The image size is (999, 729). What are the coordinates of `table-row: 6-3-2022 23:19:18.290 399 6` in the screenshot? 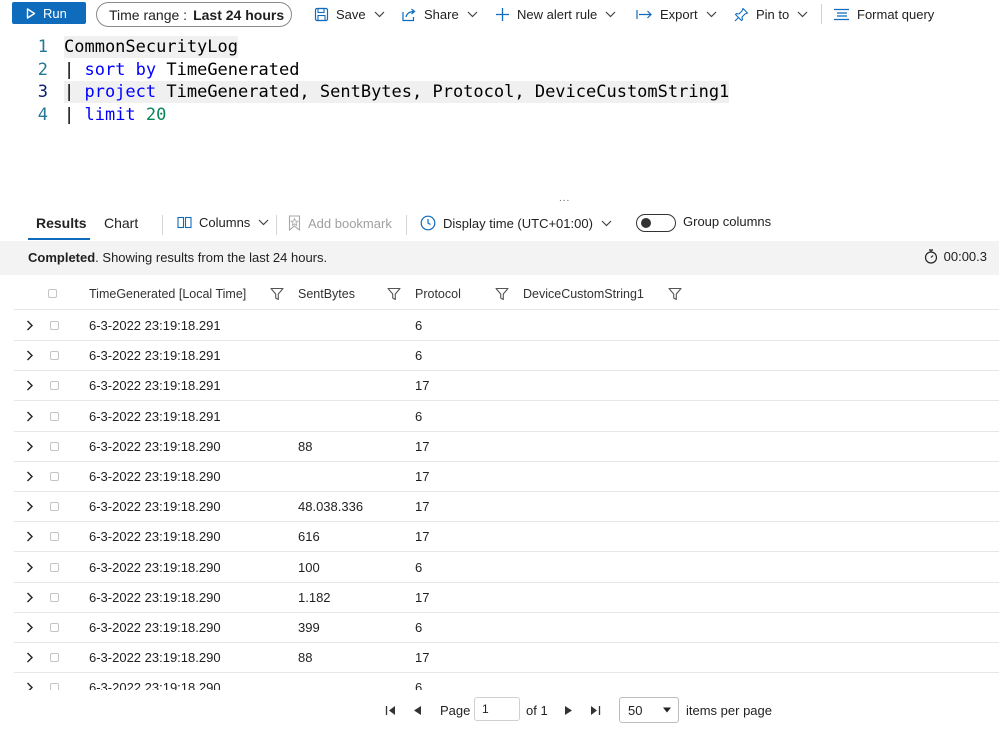 It's located at (506, 628).